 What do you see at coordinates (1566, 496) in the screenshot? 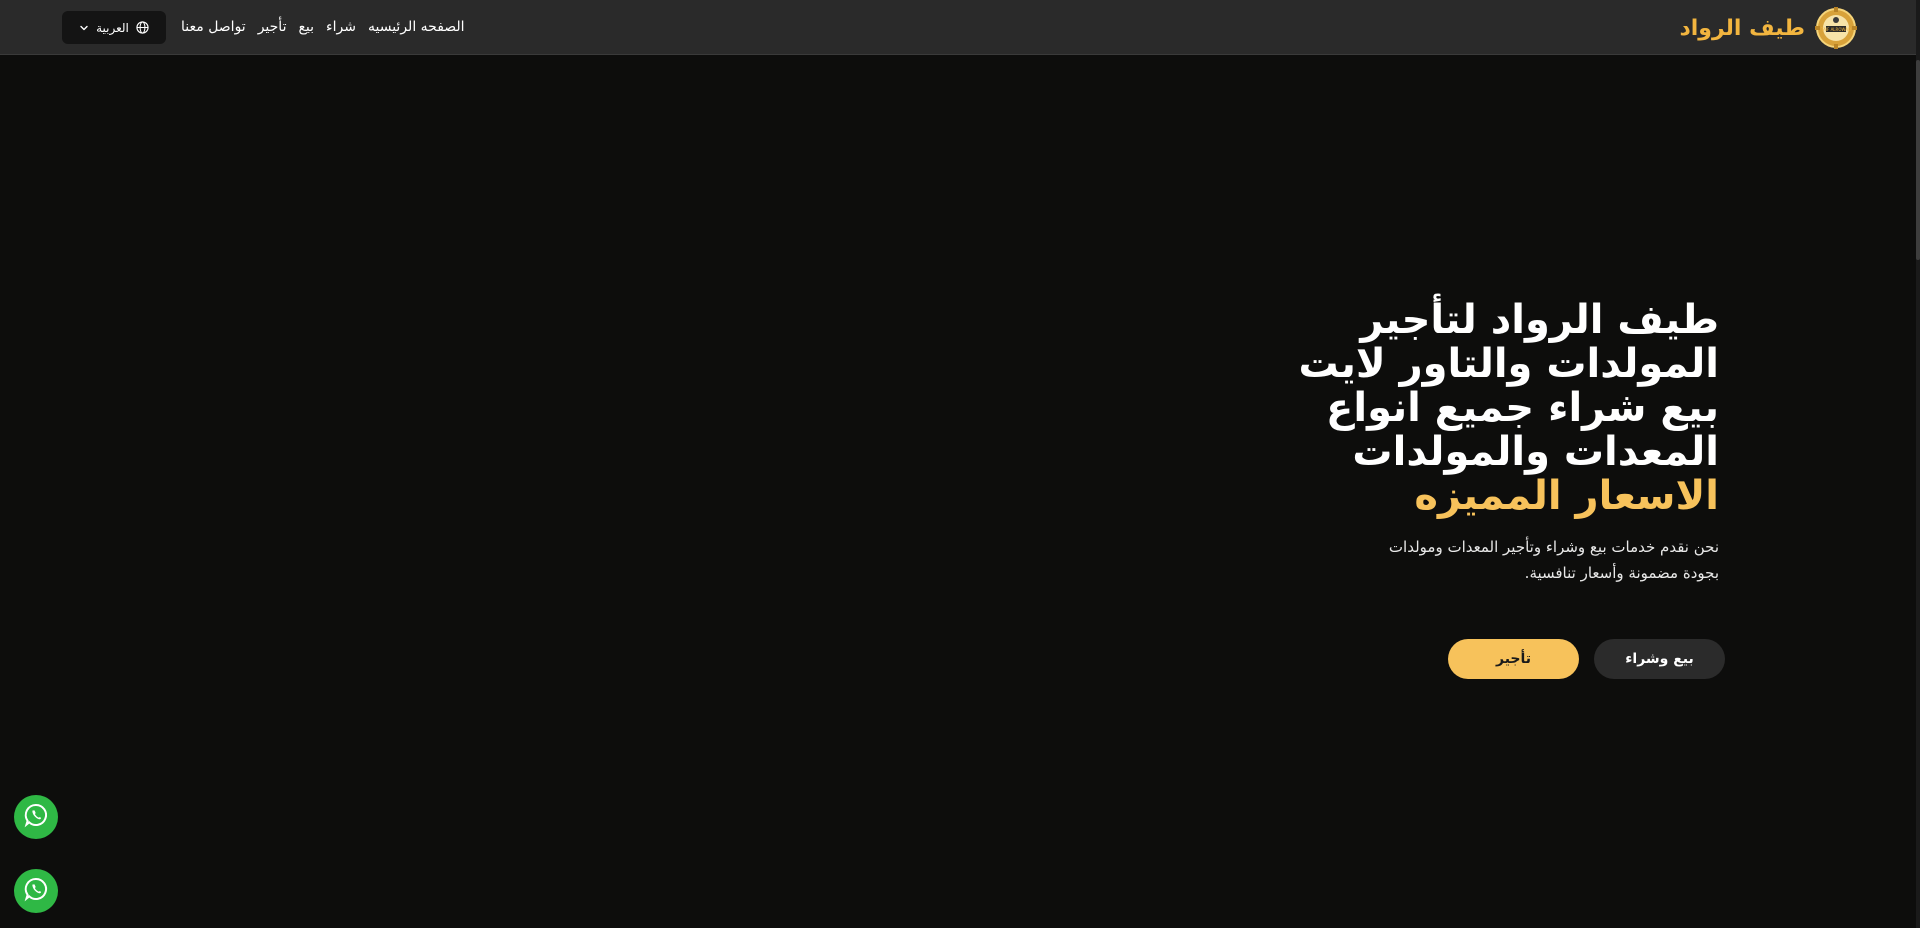
I see `hero-title-accent: الاسعار المميزه` at bounding box center [1566, 496].